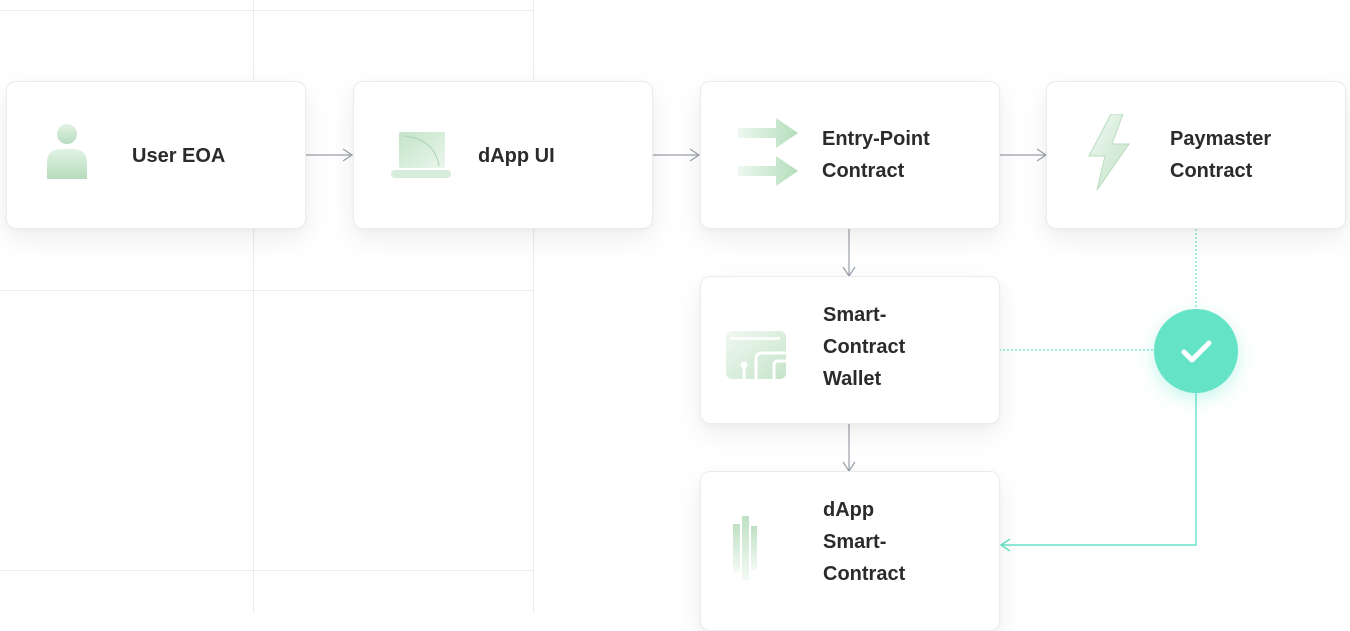 The image size is (1350, 631). I want to click on node-label: User EOA, so click(179, 156).